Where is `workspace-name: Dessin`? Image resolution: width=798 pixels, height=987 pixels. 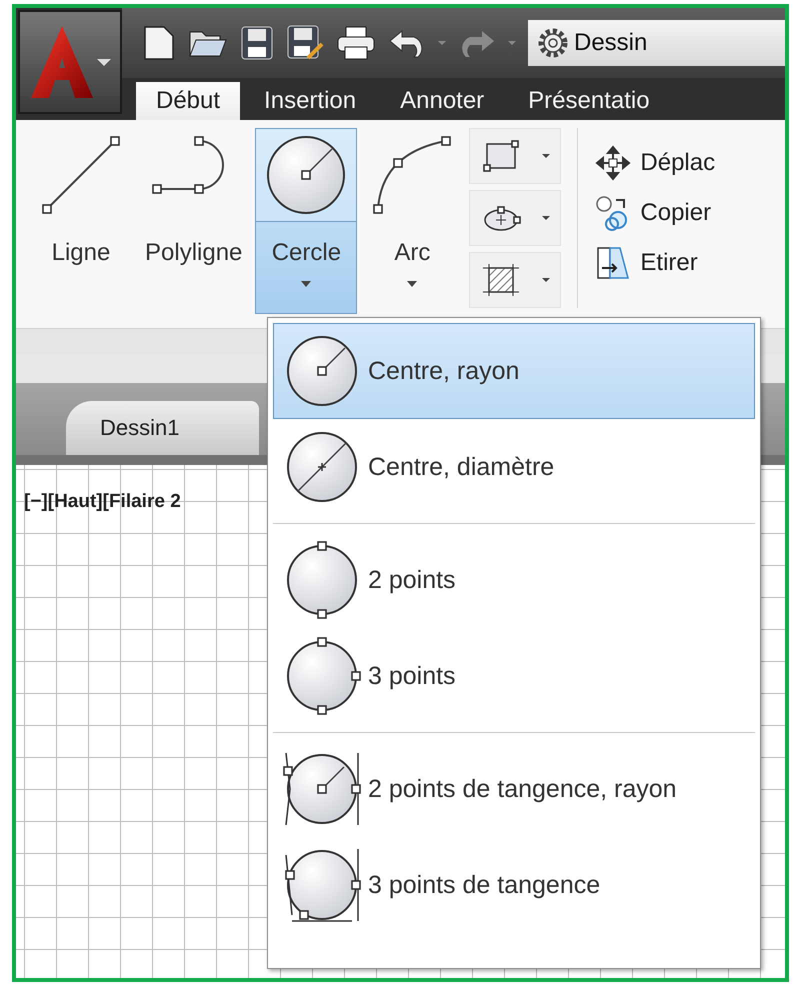 workspace-name: Dessin is located at coordinates (611, 43).